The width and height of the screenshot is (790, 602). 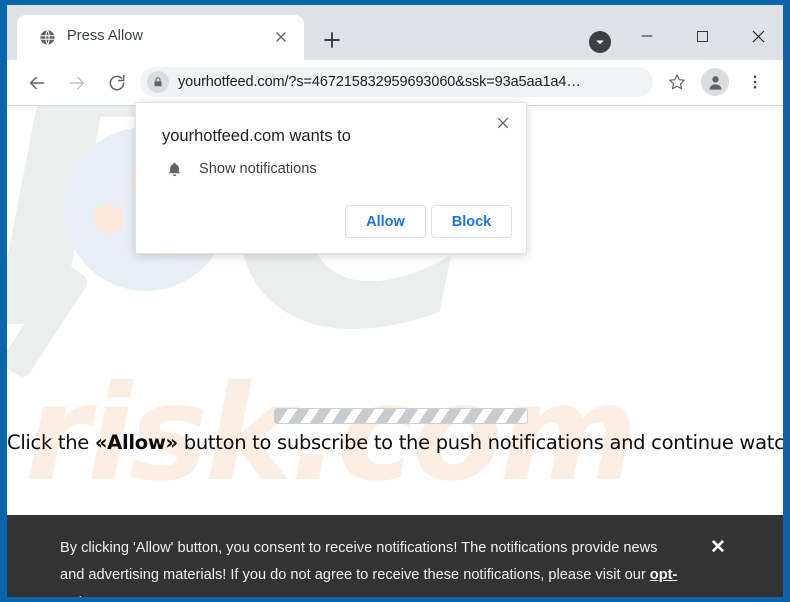 What do you see at coordinates (758, 36) in the screenshot?
I see `window-close-button` at bounding box center [758, 36].